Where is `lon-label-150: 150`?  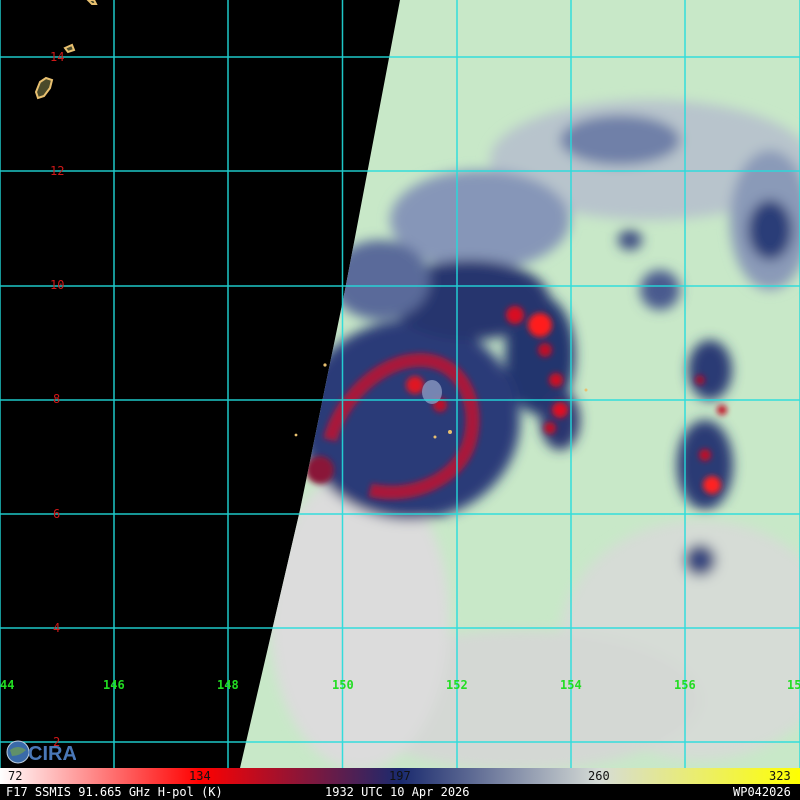 lon-label-150: 150 is located at coordinates (343, 685).